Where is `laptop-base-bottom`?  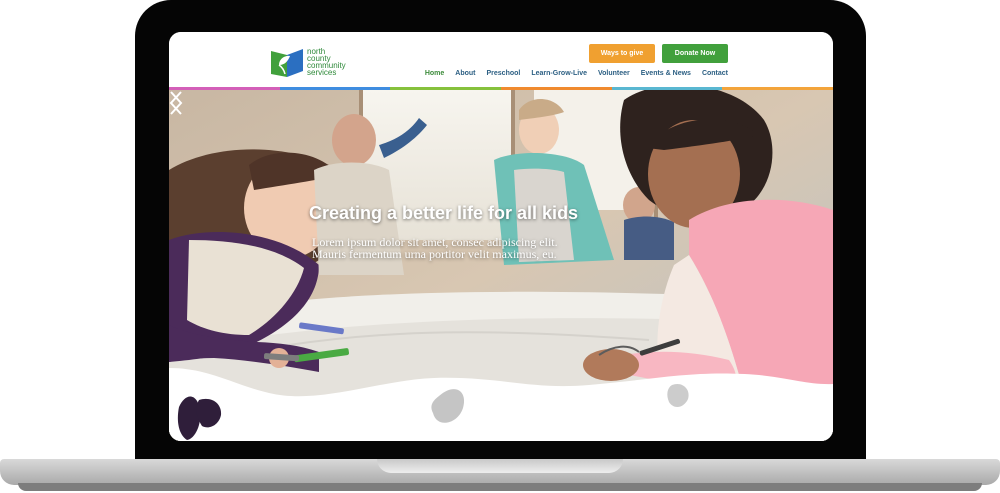 laptop-base-bottom is located at coordinates (500, 487).